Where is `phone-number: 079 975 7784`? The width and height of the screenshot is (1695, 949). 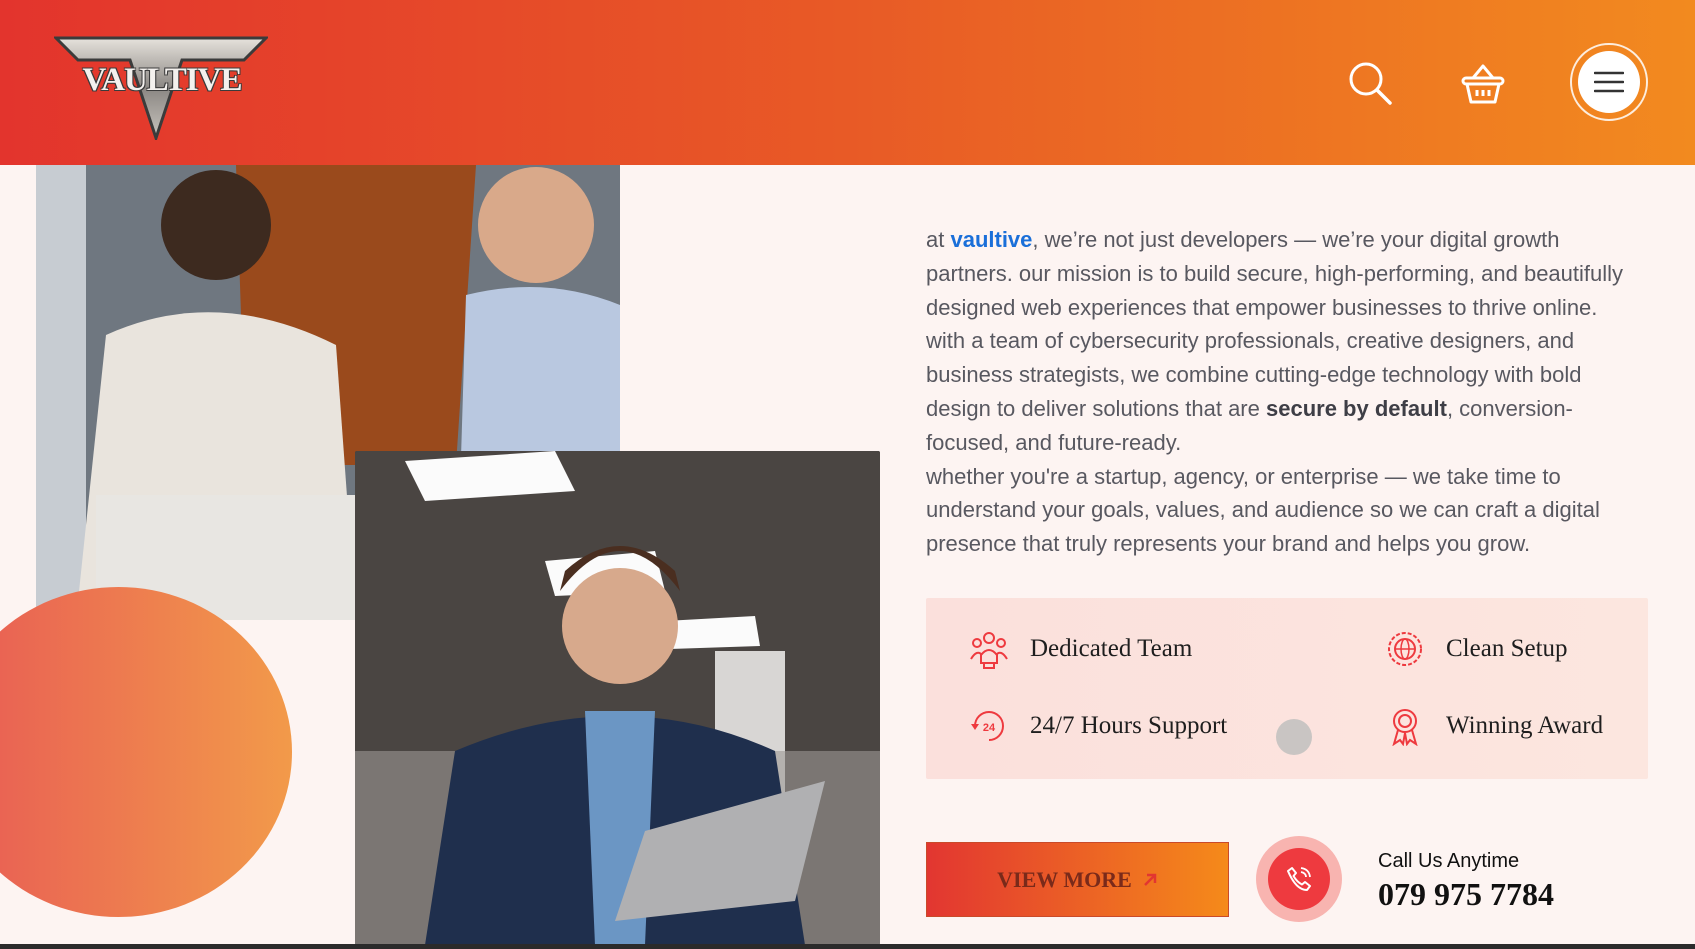
phone-number: 079 975 7784 is located at coordinates (1466, 894).